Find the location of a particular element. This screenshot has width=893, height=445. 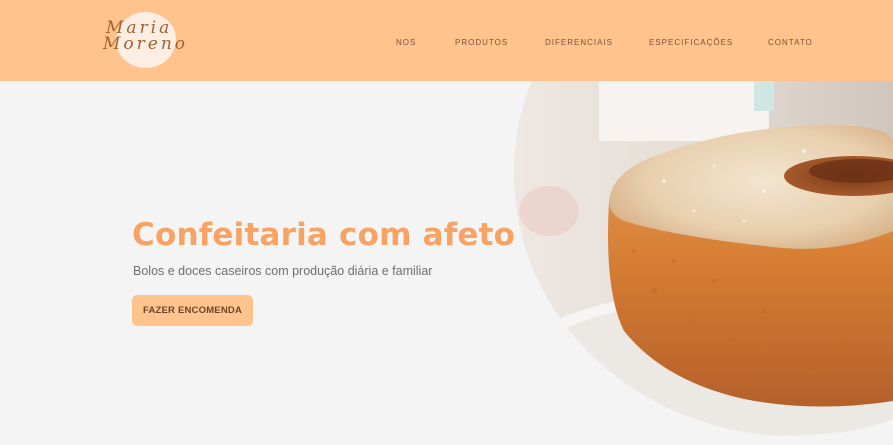

nav-item-diferenciais: DIFERENCIAIS is located at coordinates (579, 42).